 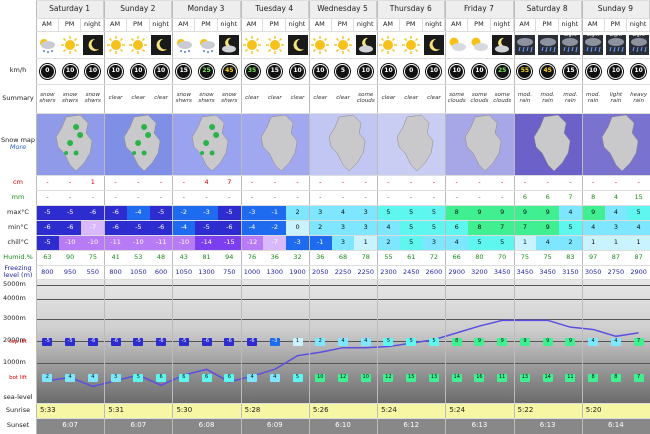 I want to click on max-temp: 9, so click(x=593, y=212).